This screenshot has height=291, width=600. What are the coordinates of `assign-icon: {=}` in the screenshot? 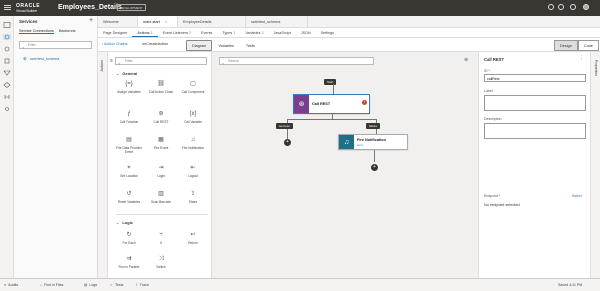 It's located at (129, 84).